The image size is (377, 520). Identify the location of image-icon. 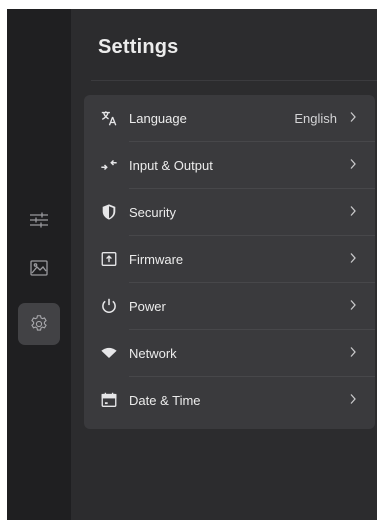
(39, 268).